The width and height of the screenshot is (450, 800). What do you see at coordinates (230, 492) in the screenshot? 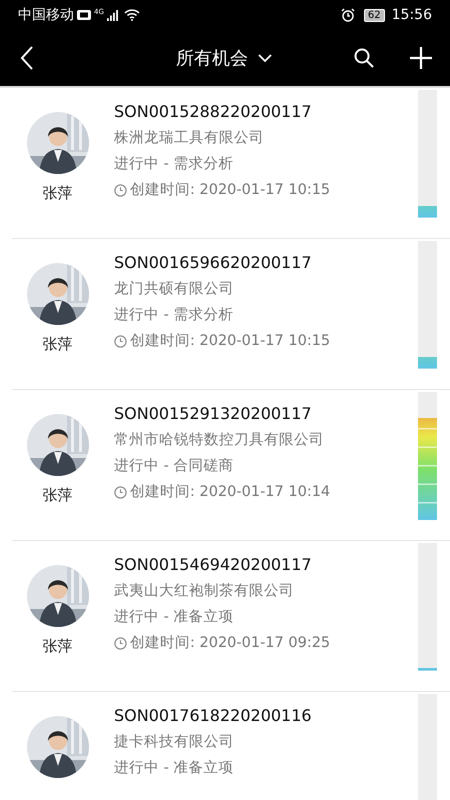
I see `created-time: 创建时间: 2020-01-17 10:14` at bounding box center [230, 492].